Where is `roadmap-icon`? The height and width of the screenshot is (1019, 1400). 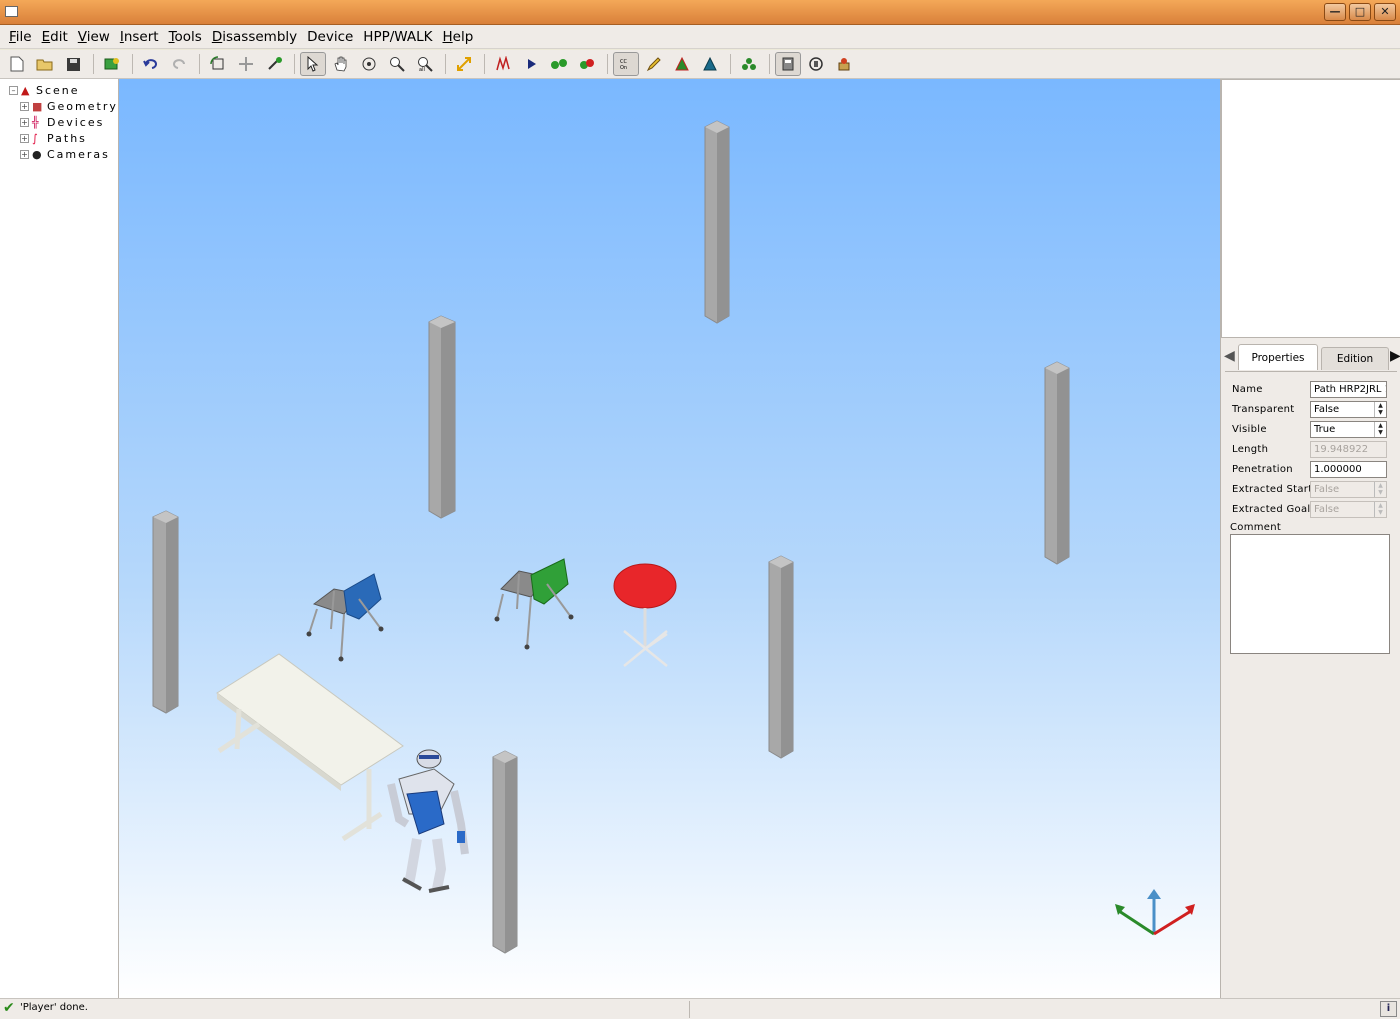 roadmap-icon is located at coordinates (682, 64).